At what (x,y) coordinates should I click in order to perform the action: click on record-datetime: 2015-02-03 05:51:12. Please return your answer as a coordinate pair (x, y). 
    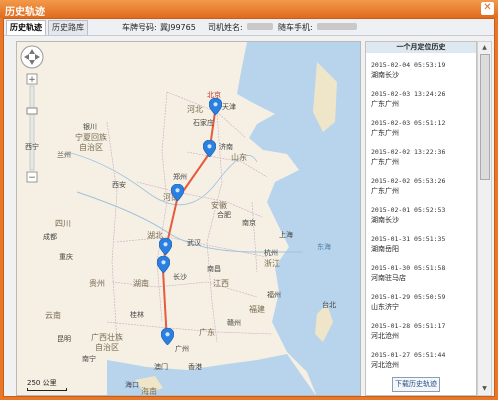
    Looking at the image, I should click on (408, 123).